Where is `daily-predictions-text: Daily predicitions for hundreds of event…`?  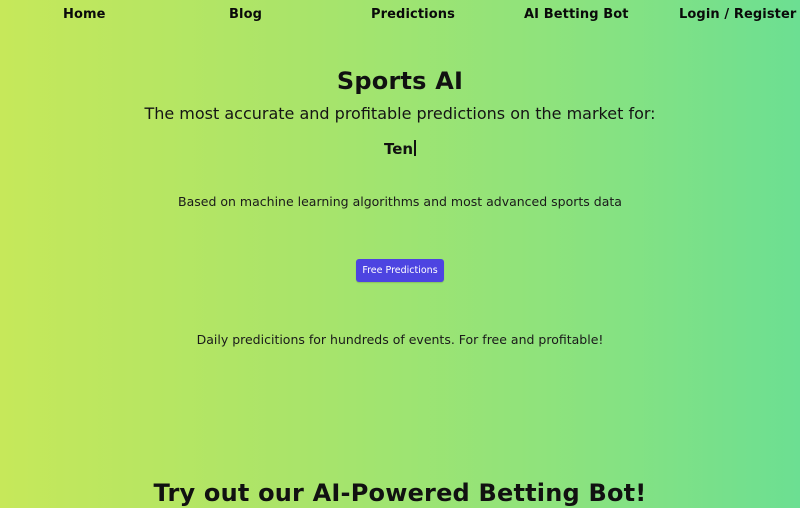 daily-predictions-text: Daily predicitions for hundreds of event… is located at coordinates (400, 339).